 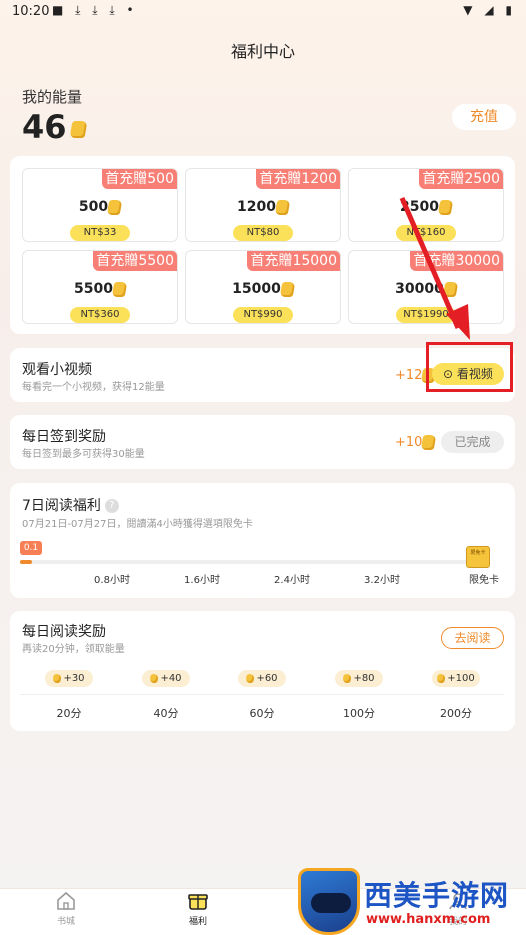 I want to click on pack-amount: 15000, so click(x=263, y=289).